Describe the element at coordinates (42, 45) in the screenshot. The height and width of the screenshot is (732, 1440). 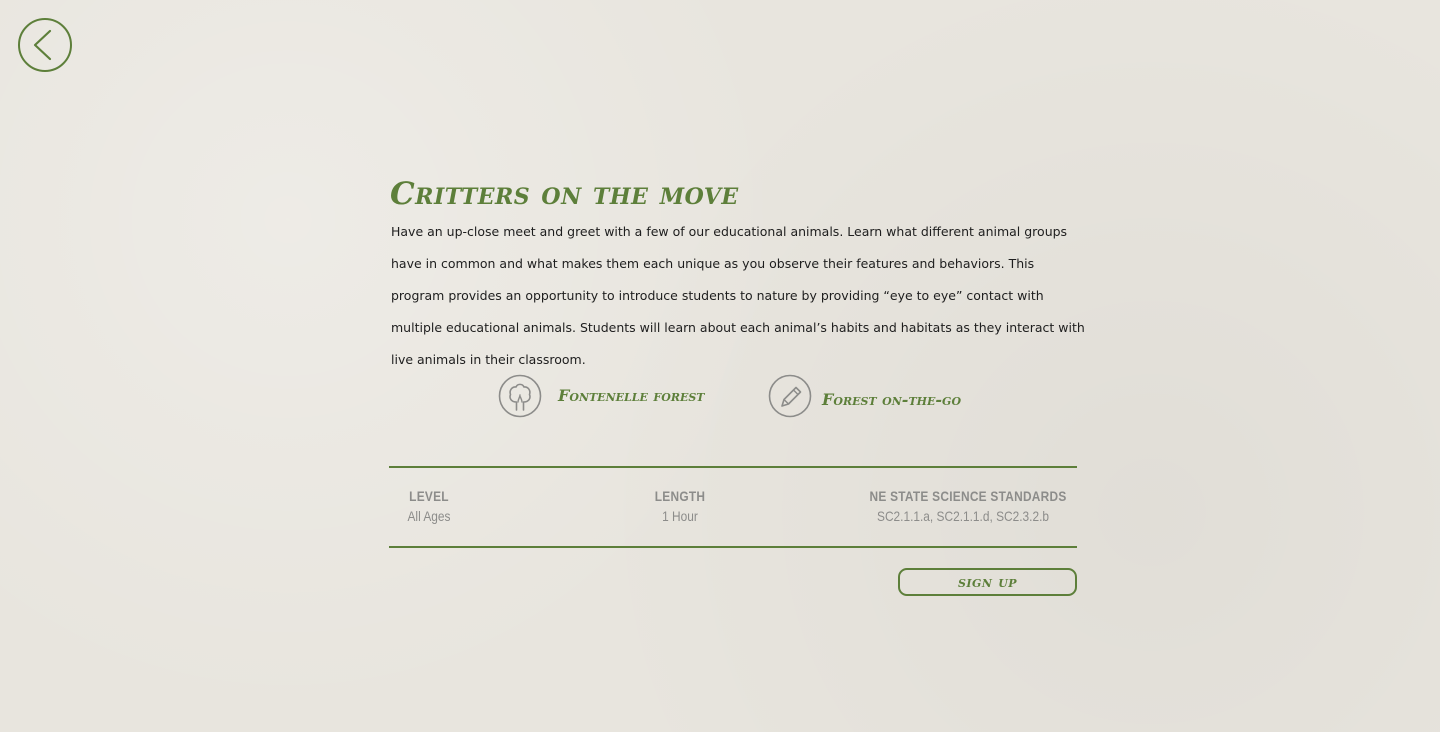
I see `chevron-left-icon` at that location.